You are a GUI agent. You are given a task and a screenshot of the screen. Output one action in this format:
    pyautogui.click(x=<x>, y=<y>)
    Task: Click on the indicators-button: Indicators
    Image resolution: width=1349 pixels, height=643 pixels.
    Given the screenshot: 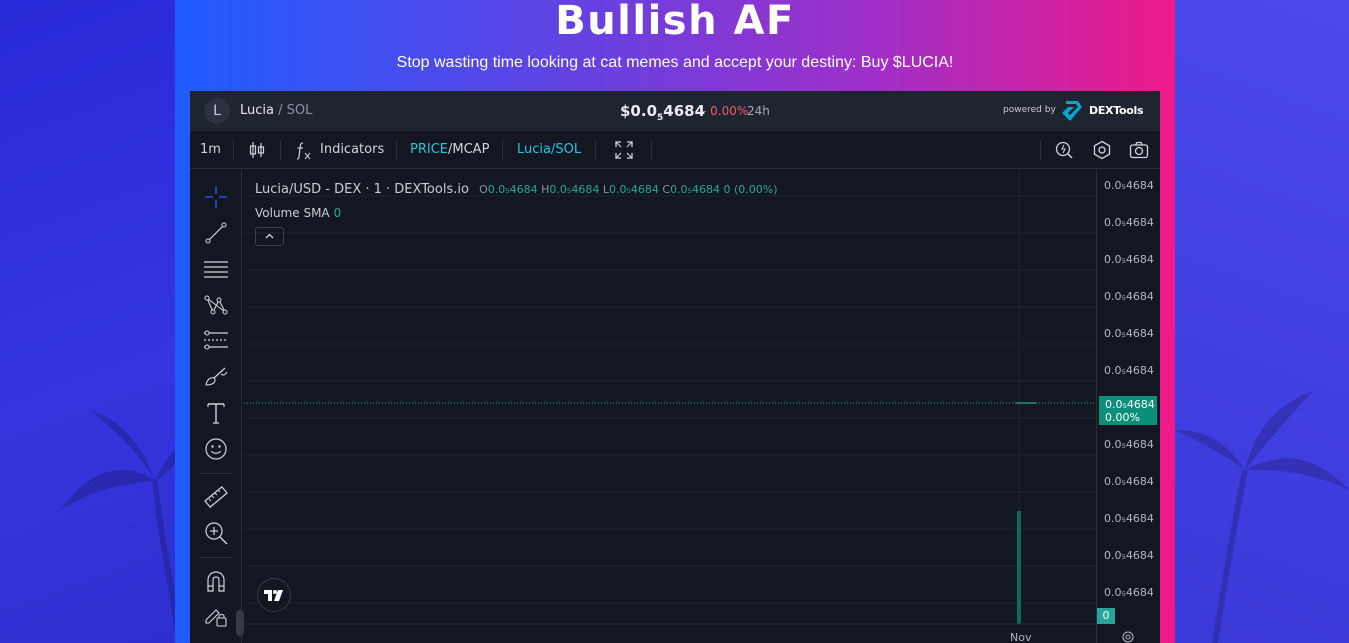 What is the action you would take?
    pyautogui.click(x=352, y=149)
    